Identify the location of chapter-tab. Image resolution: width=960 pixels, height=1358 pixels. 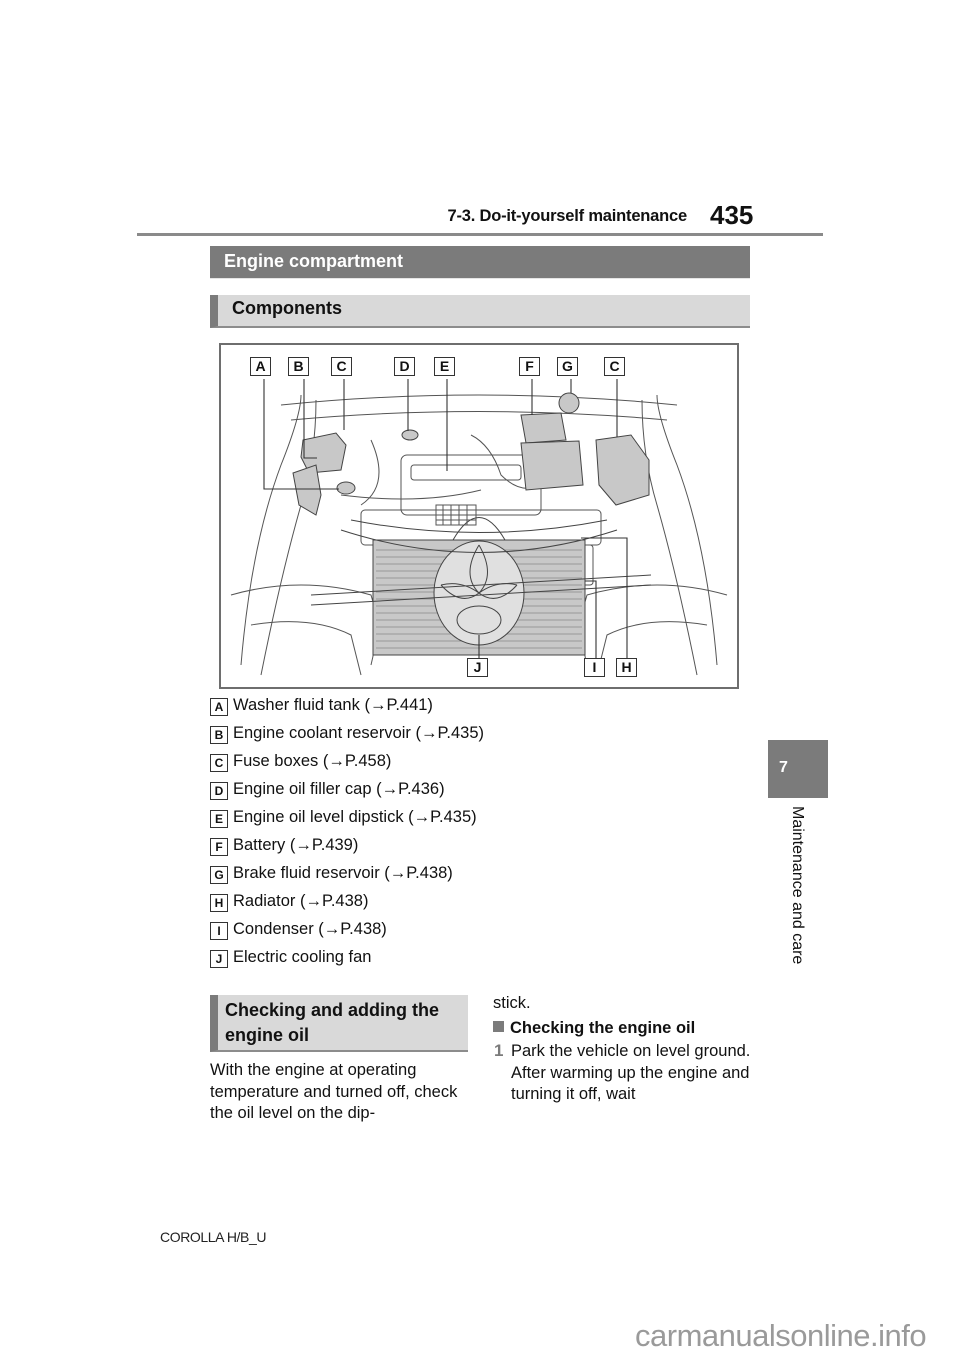
(798, 769).